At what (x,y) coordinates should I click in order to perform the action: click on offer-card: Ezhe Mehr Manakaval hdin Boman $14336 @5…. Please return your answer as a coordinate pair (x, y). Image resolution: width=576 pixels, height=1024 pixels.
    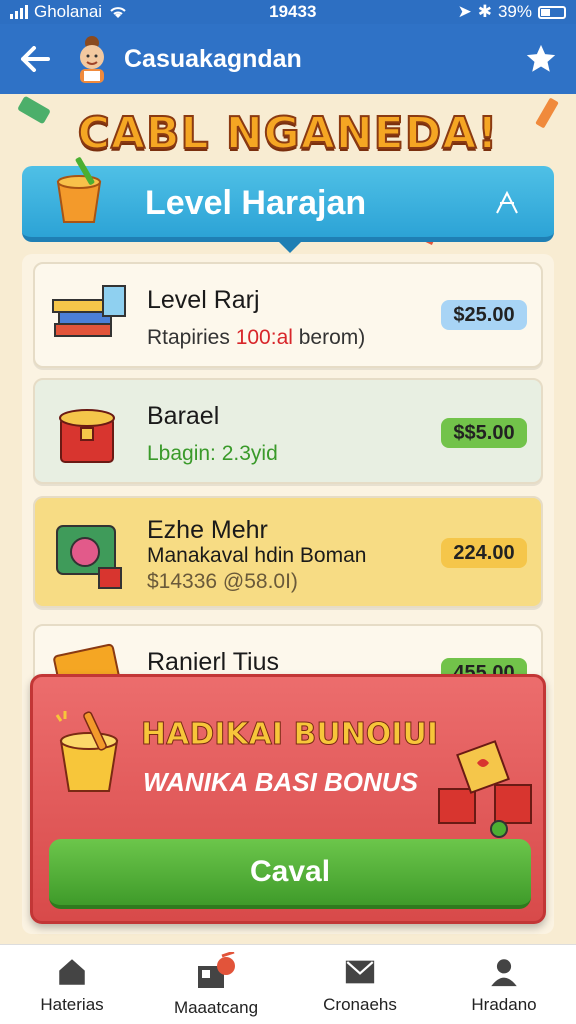
    Looking at the image, I should click on (288, 552).